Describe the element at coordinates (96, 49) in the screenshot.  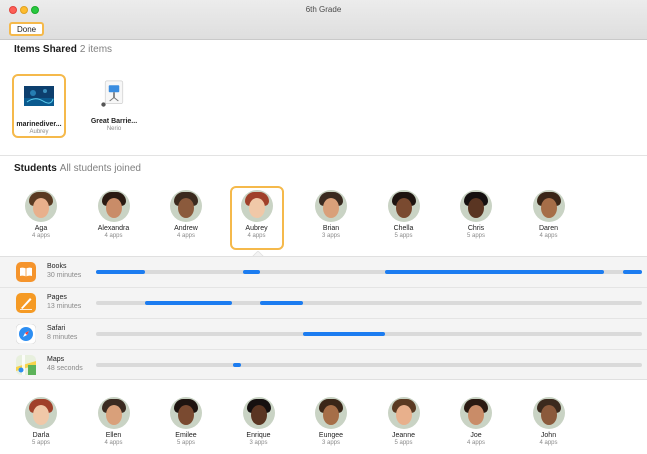
I see `items-shared-count: 2 items` at that location.